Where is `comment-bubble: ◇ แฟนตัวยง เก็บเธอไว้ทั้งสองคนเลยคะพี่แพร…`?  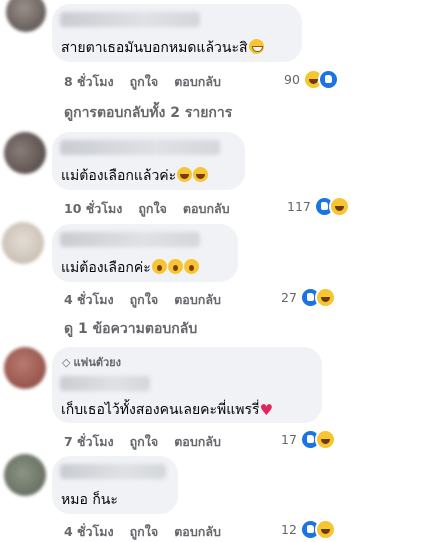
comment-bubble: ◇ แฟนตัวยง เก็บเธอไว้ทั้งสองคนเลยคะพี่แพร… is located at coordinates (187, 385).